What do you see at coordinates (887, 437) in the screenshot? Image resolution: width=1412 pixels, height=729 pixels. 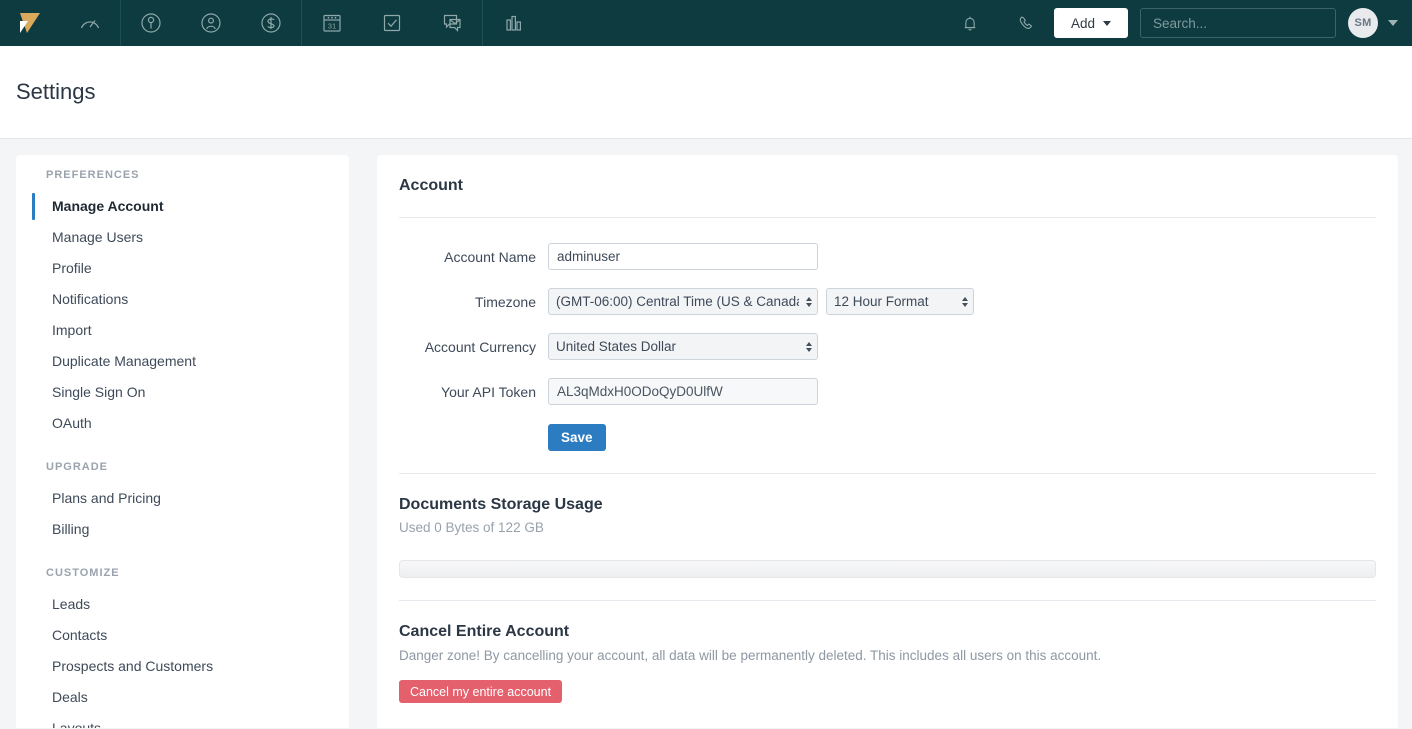 I see `form-row-save: Save` at bounding box center [887, 437].